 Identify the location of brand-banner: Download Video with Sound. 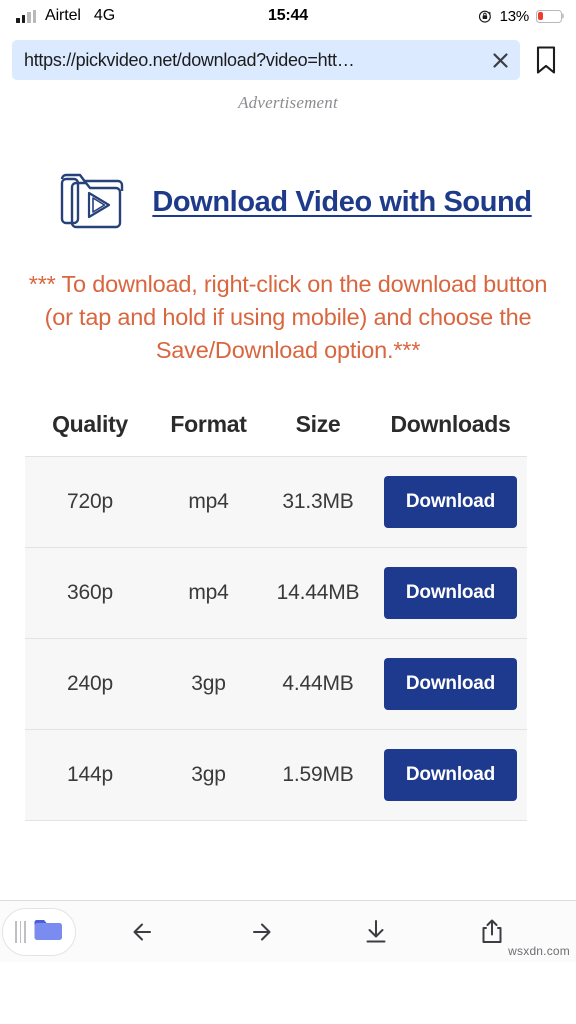
(288, 202).